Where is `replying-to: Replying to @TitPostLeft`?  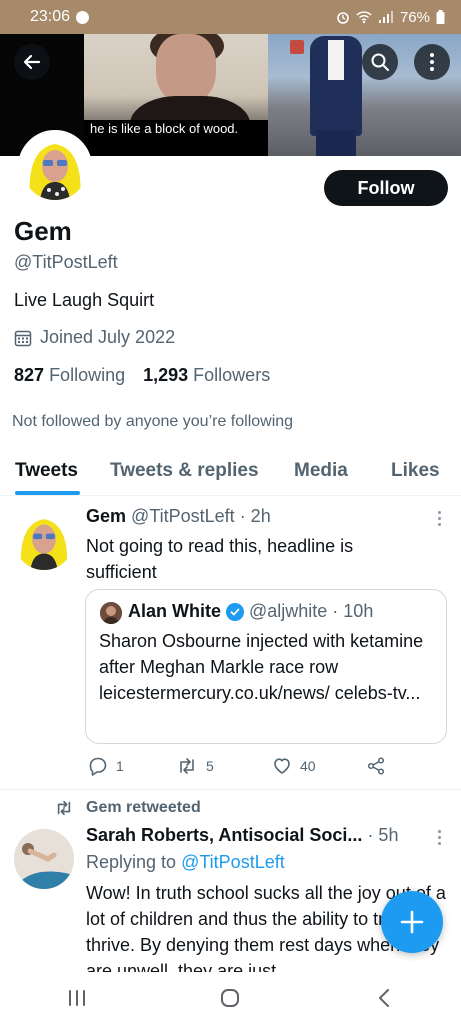
replying-to: Replying to @TitPostLeft is located at coordinates (185, 862).